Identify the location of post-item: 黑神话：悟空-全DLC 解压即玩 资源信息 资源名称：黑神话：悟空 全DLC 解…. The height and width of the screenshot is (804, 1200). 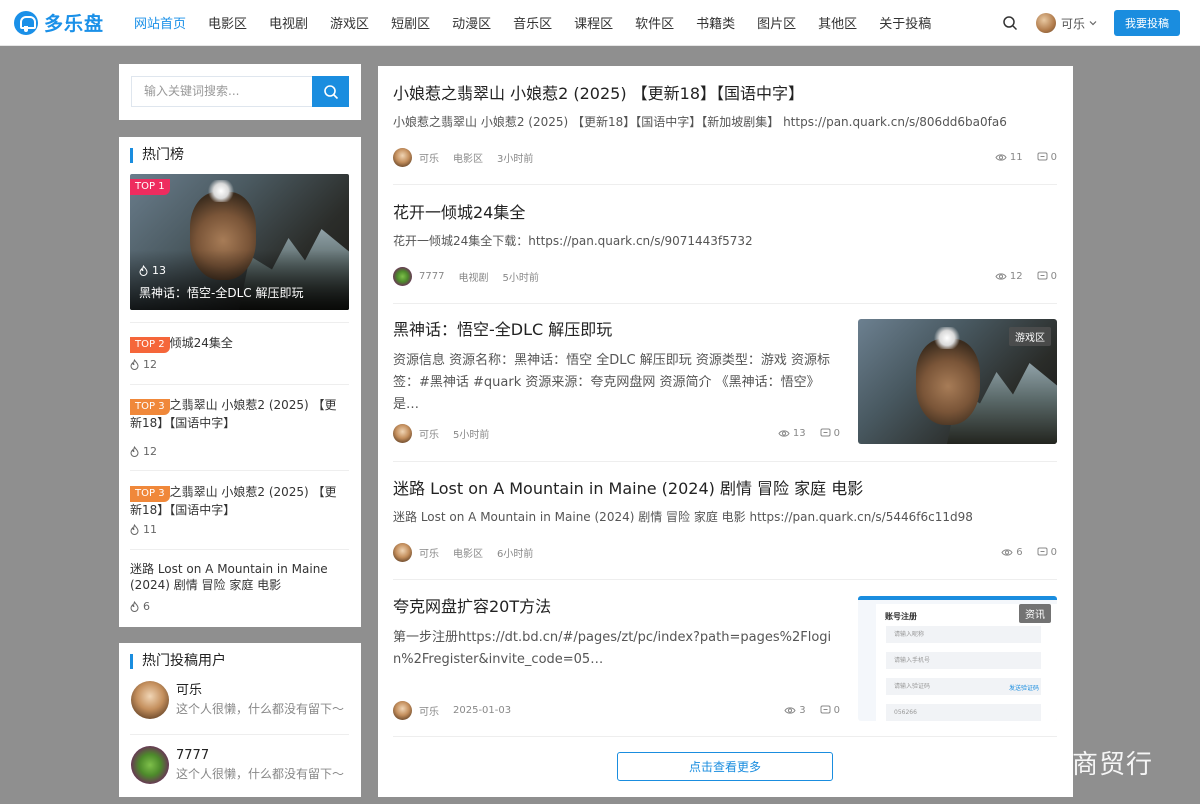
(725, 382).